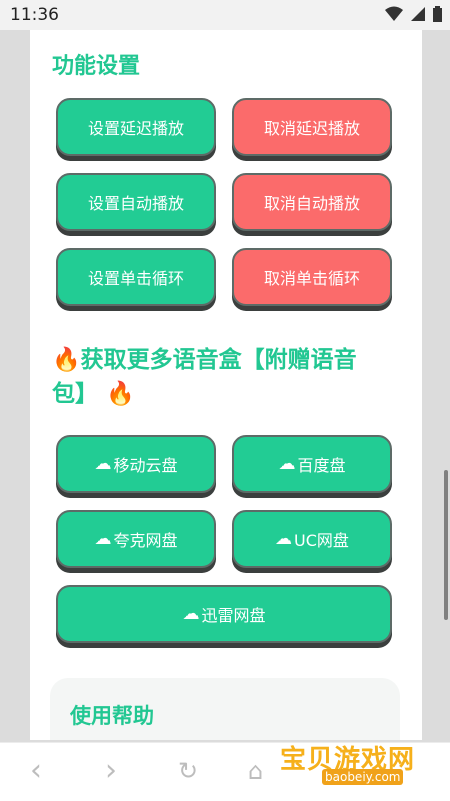 Image resolution: width=450 pixels, height=801 pixels. I want to click on set-click-loop-button: 设置单击循环, so click(136, 277).